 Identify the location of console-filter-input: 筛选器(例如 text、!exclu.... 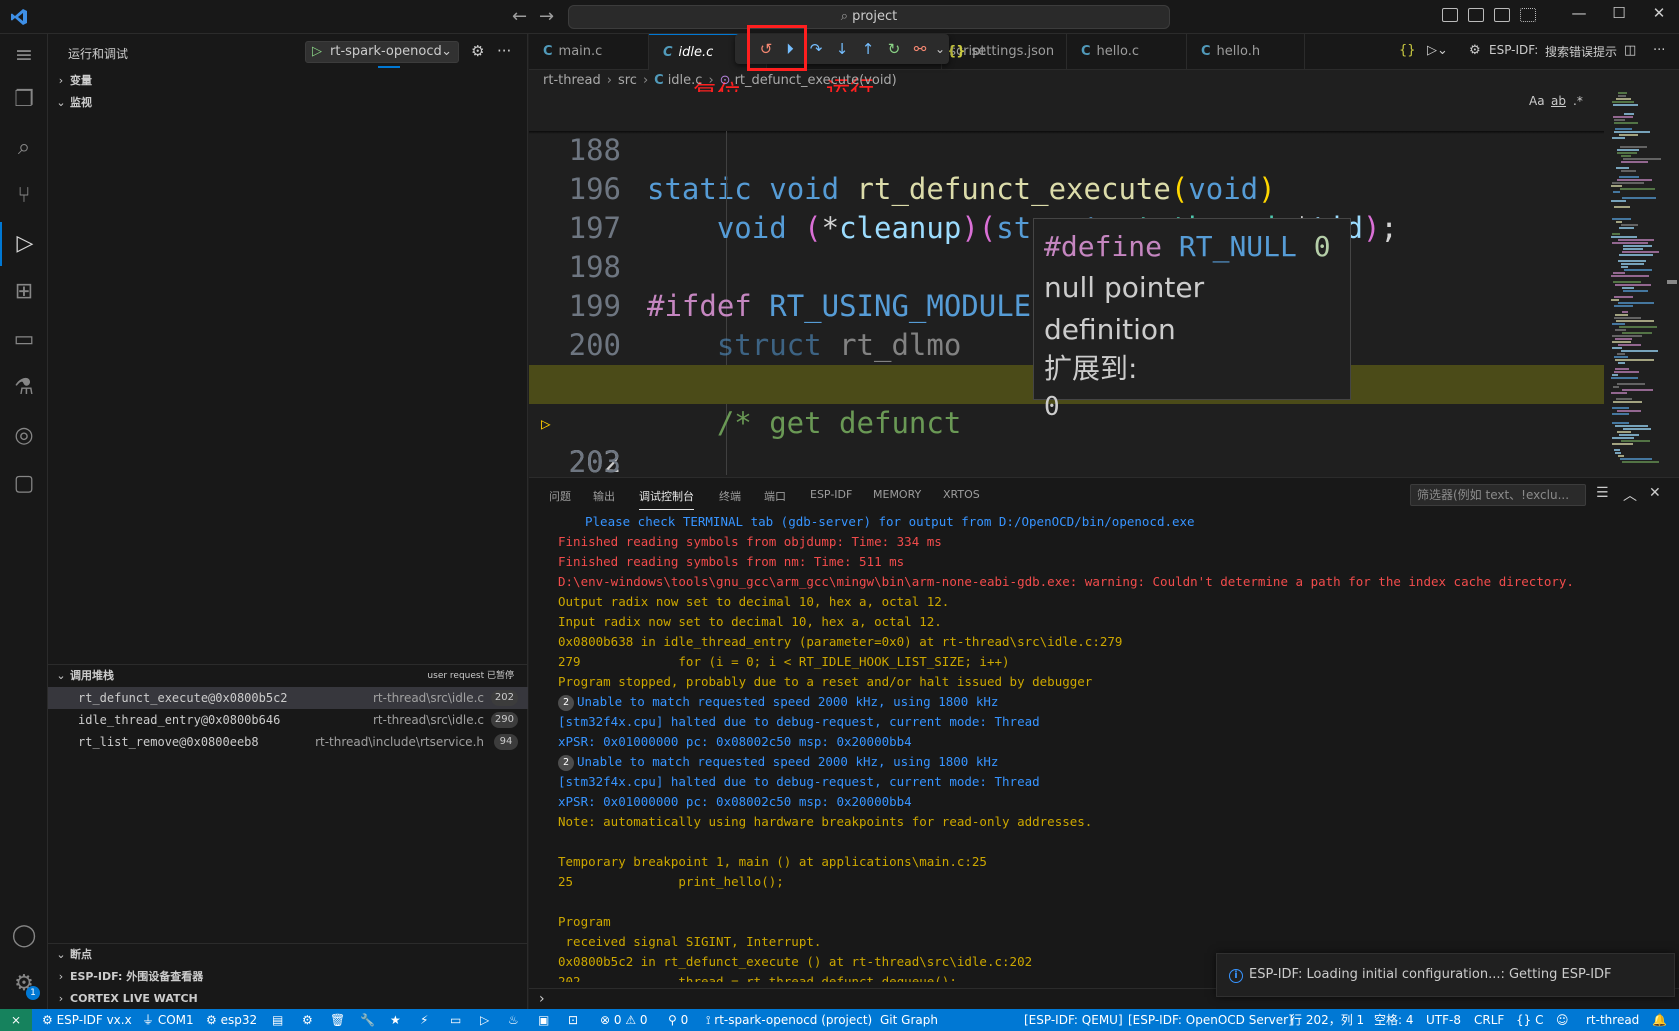
(1498, 495).